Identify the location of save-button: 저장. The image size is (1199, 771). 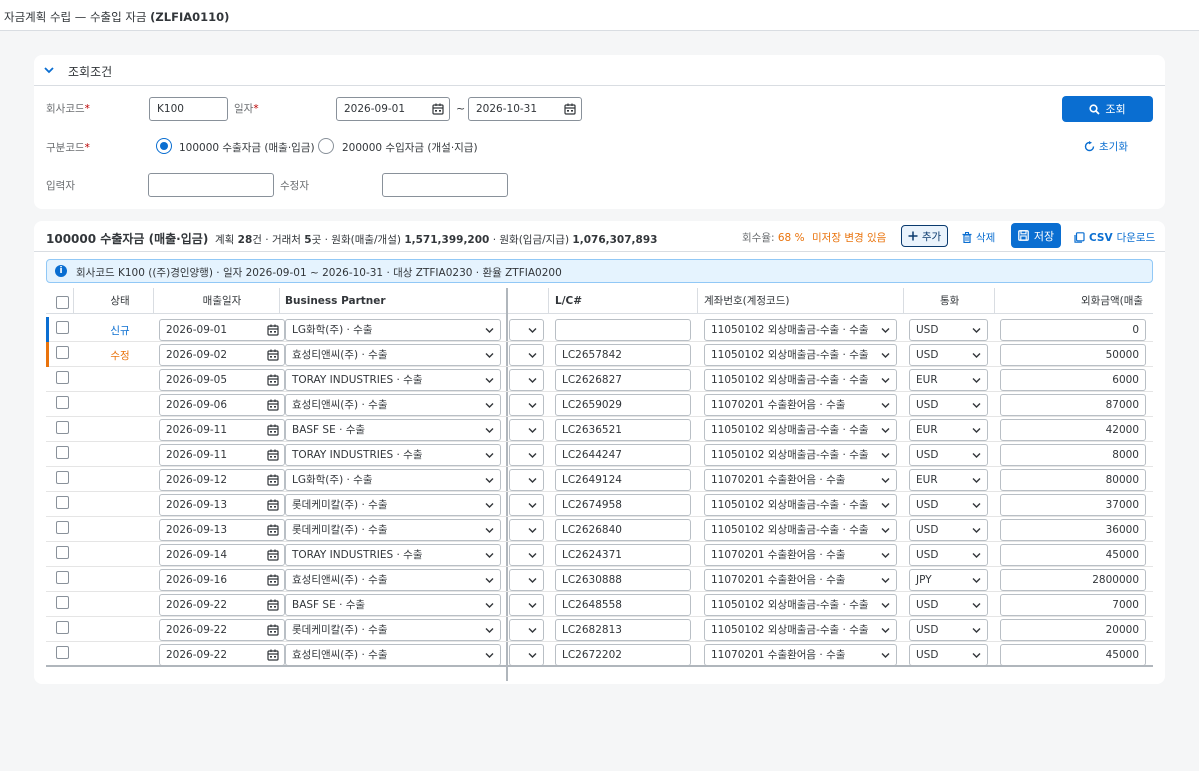
(1036, 235).